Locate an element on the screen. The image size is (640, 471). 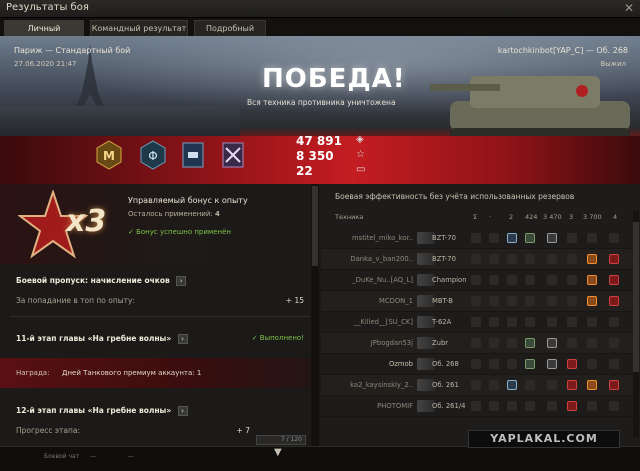
tab-team-result: Командный результат is located at coordinates (139, 28).